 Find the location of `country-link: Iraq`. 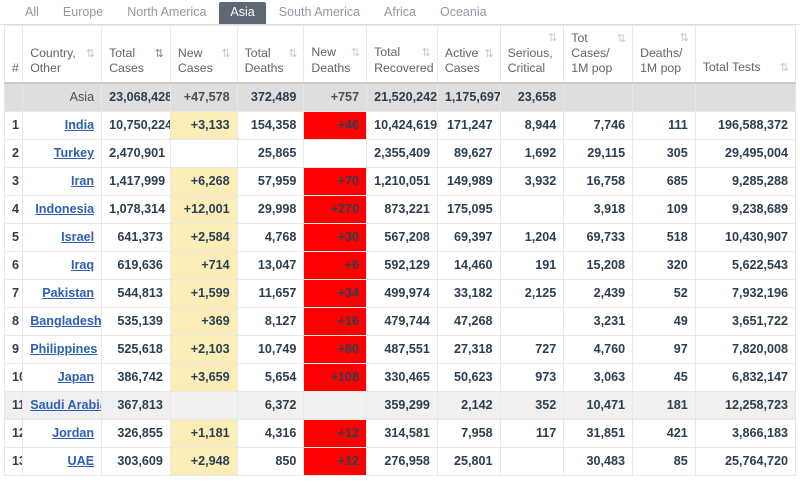

country-link: Iraq is located at coordinates (82, 265).